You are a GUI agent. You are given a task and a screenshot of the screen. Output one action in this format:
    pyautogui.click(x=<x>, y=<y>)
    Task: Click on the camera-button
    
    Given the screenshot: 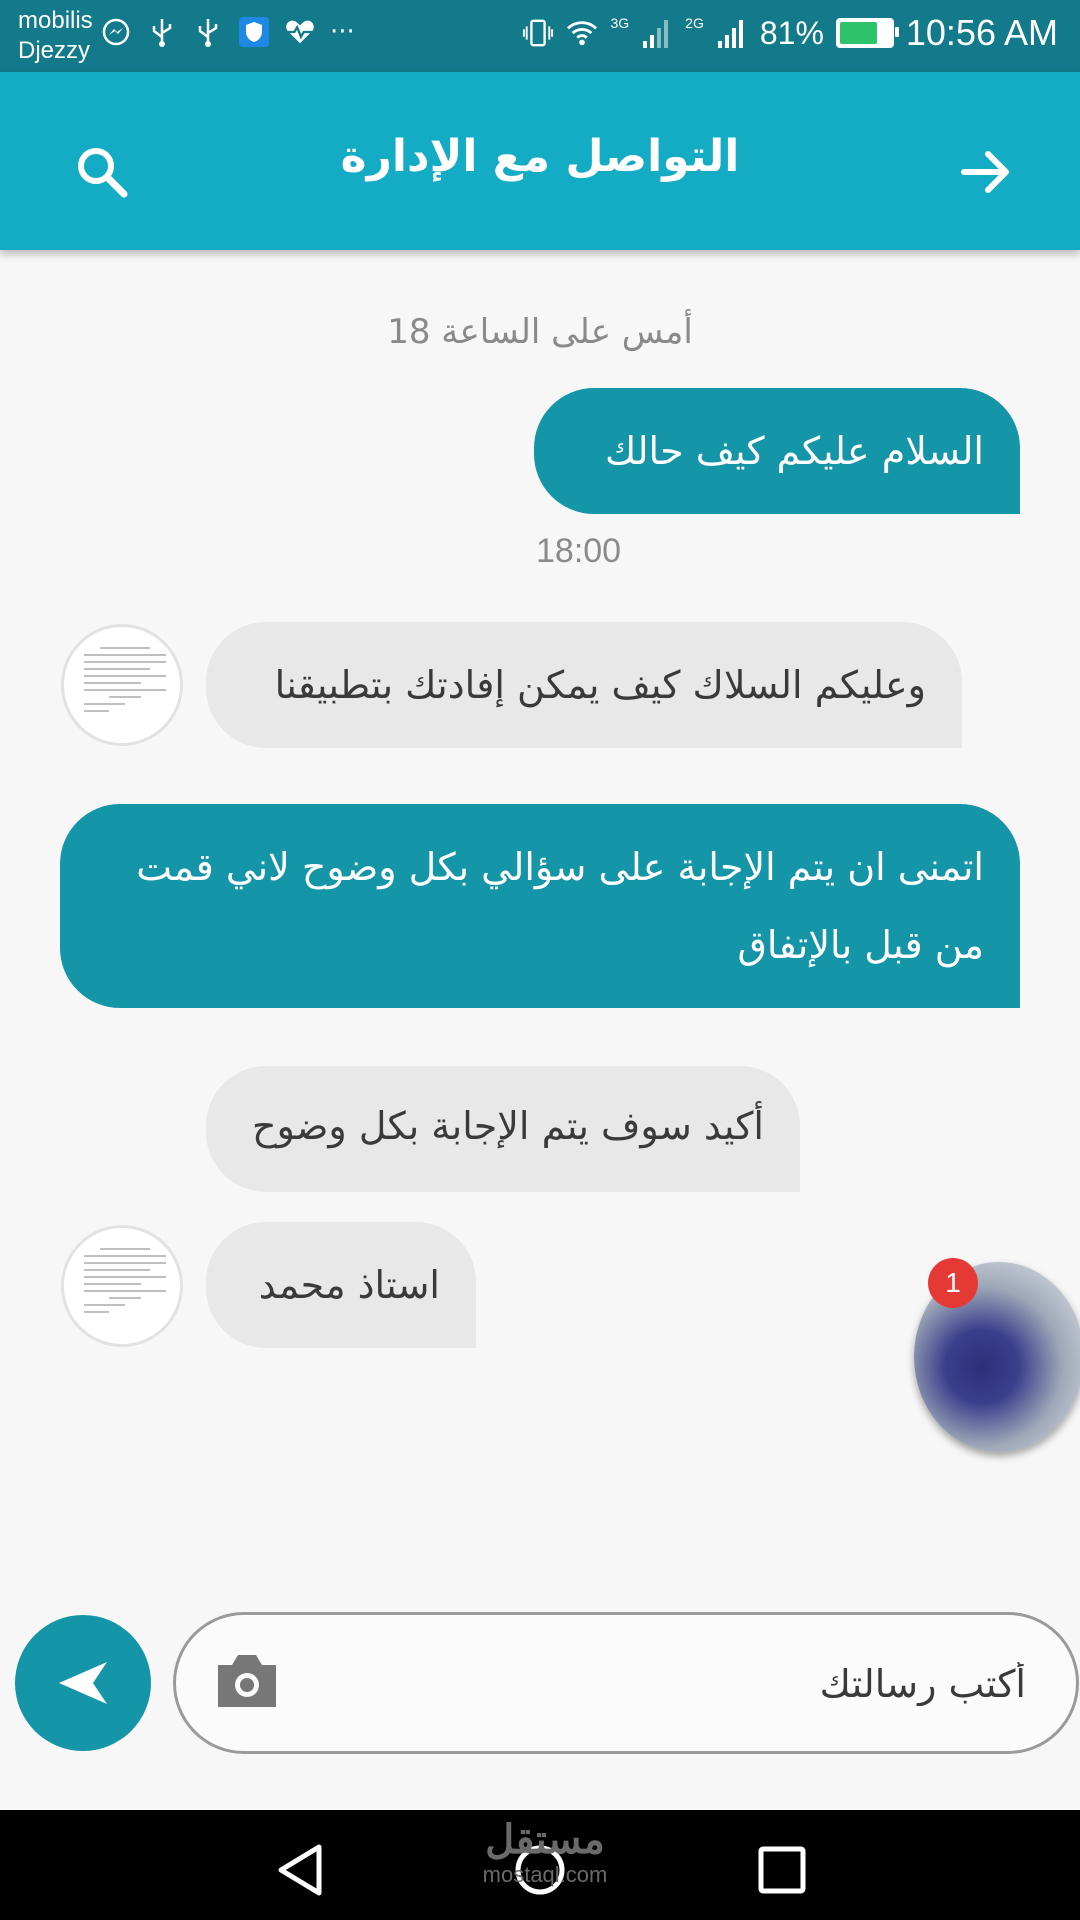 What is the action you would take?
    pyautogui.click(x=247, y=1681)
    